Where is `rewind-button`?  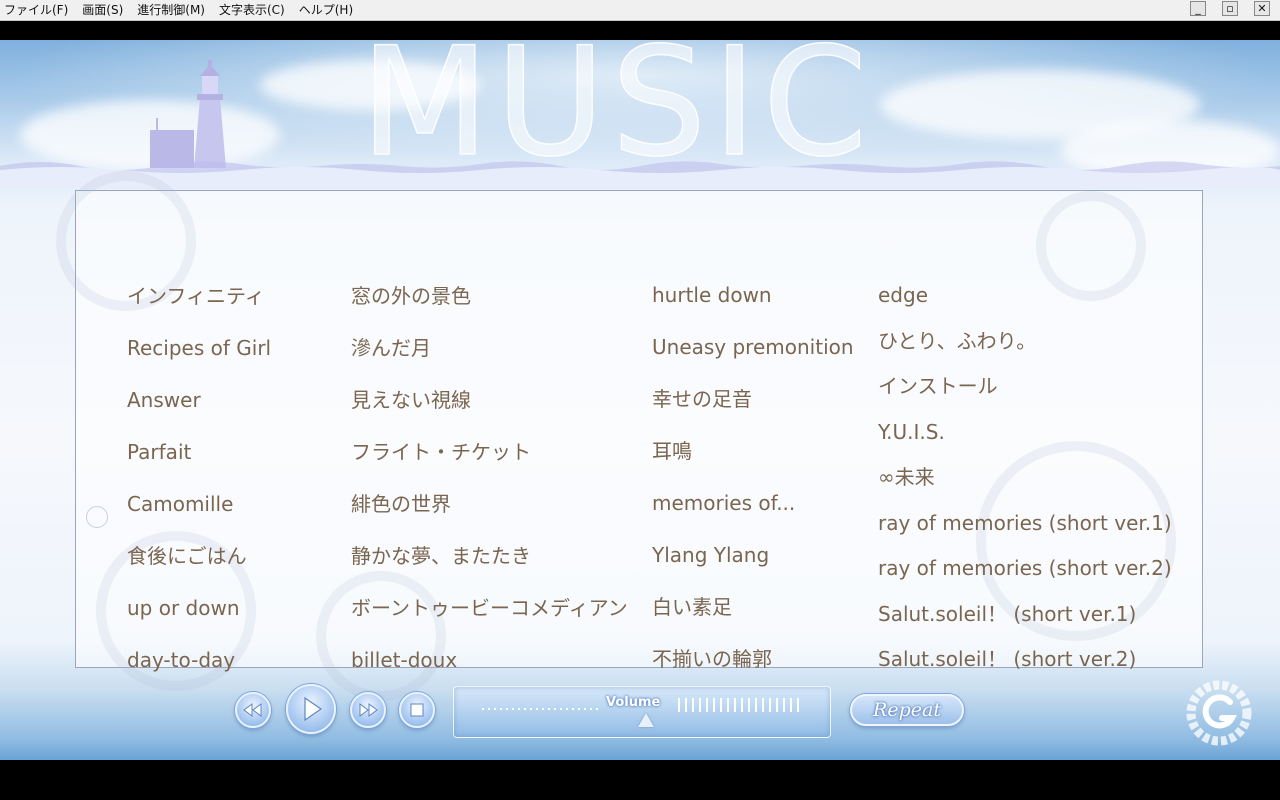
rewind-button is located at coordinates (253, 710).